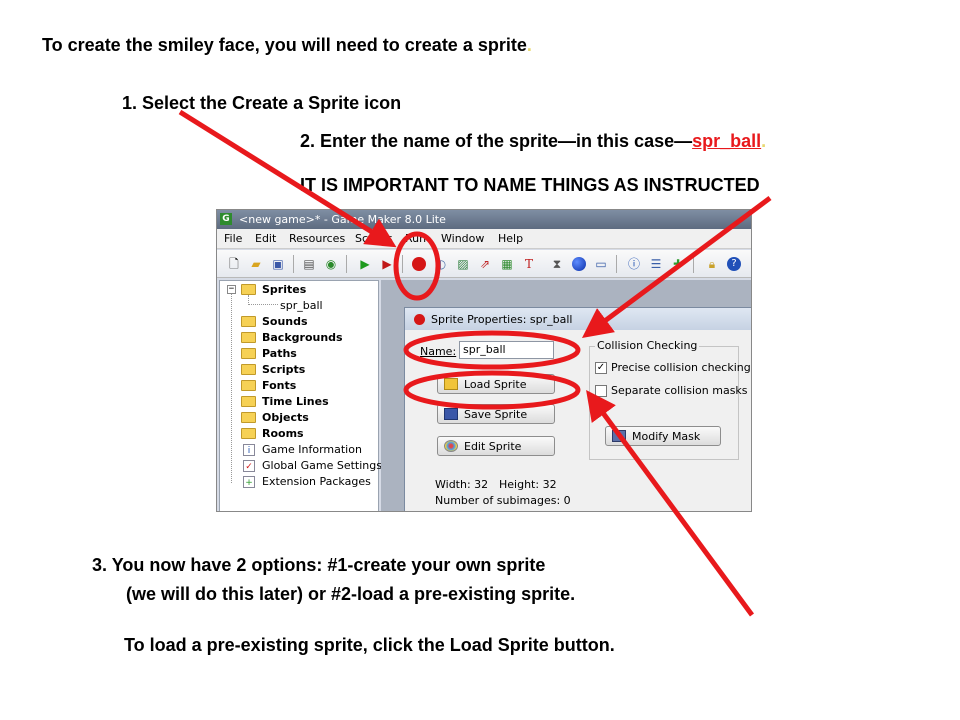 This screenshot has width=960, height=720. I want to click on tree-game-information: Game Information, so click(312, 449).